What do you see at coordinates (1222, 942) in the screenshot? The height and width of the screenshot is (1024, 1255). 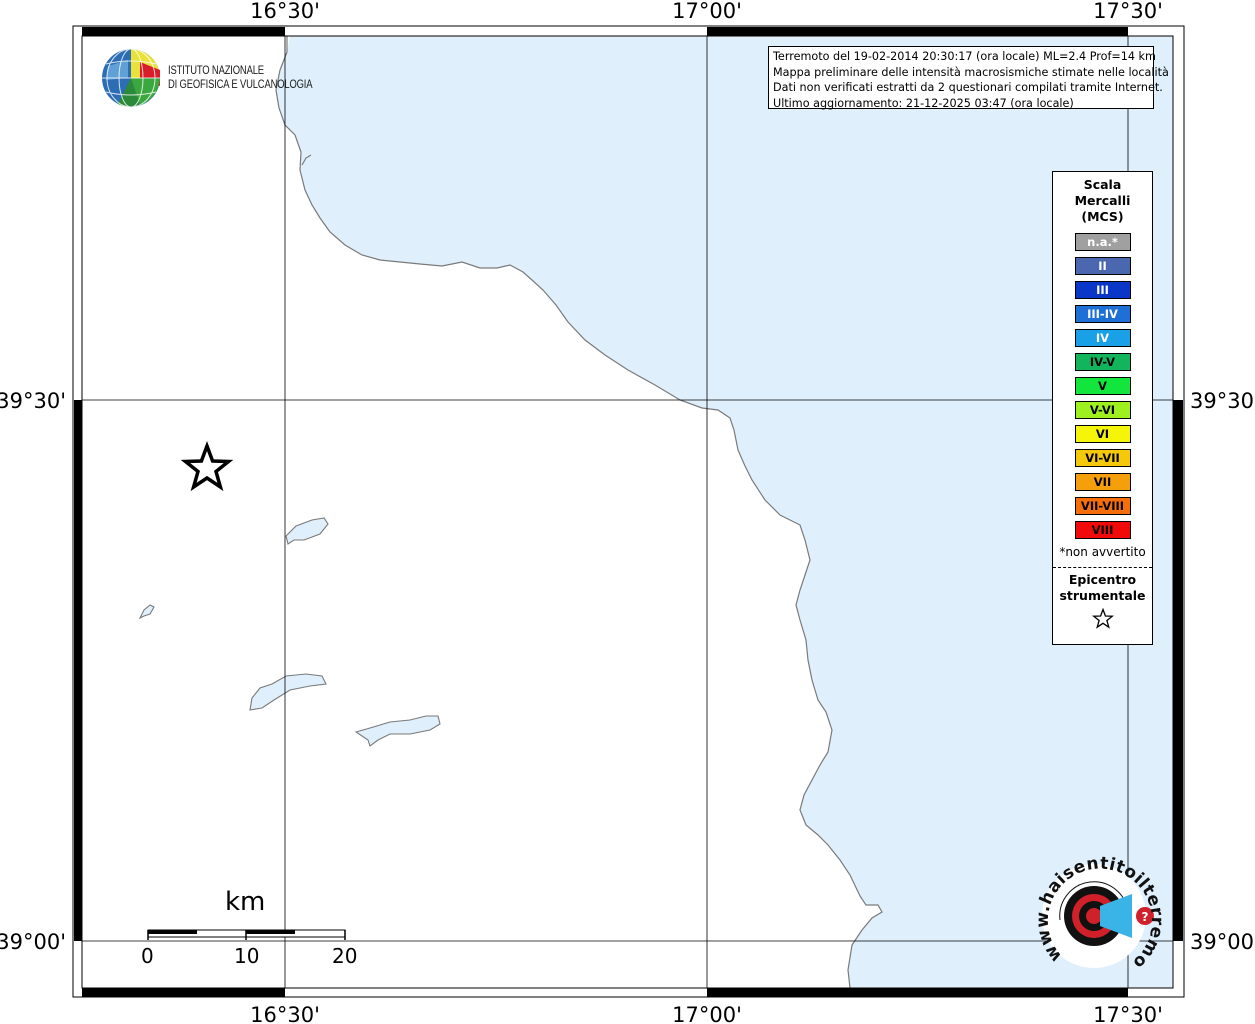 I see `tick-right-2: 39°00'` at bounding box center [1222, 942].